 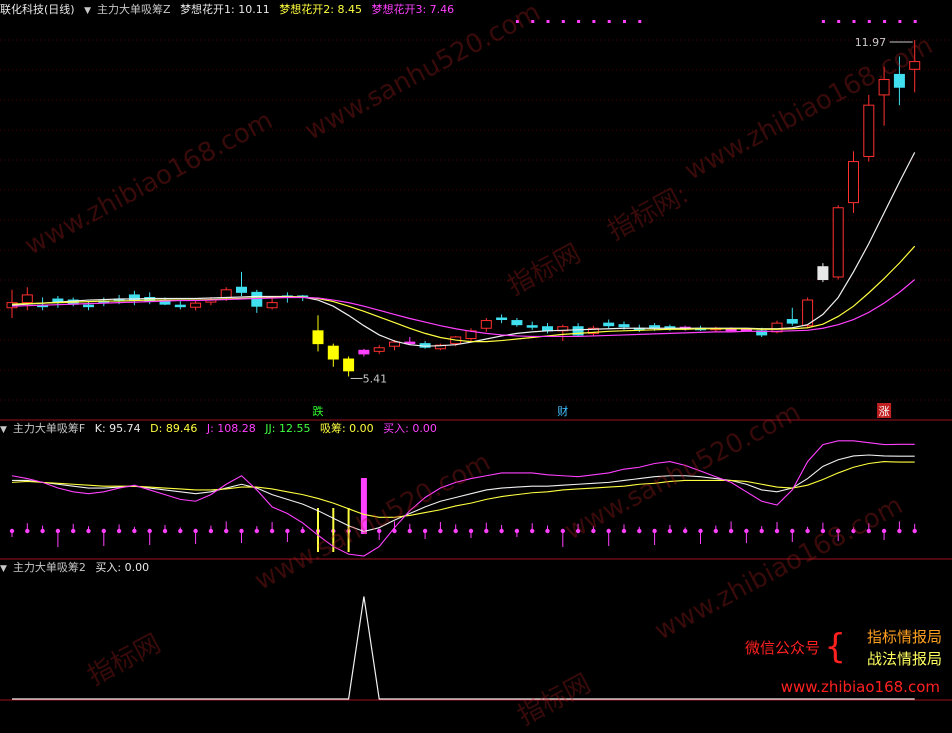 What do you see at coordinates (782, 648) in the screenshot?
I see `promo-wechat: 微信公众号` at bounding box center [782, 648].